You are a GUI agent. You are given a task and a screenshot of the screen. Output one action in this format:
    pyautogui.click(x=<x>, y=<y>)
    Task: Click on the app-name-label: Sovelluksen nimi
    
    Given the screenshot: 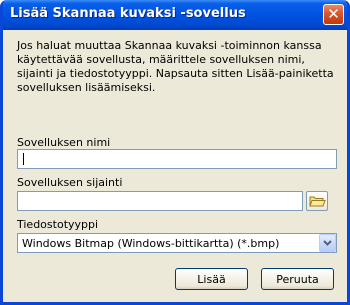 What is the action you would take?
    pyautogui.click(x=64, y=142)
    